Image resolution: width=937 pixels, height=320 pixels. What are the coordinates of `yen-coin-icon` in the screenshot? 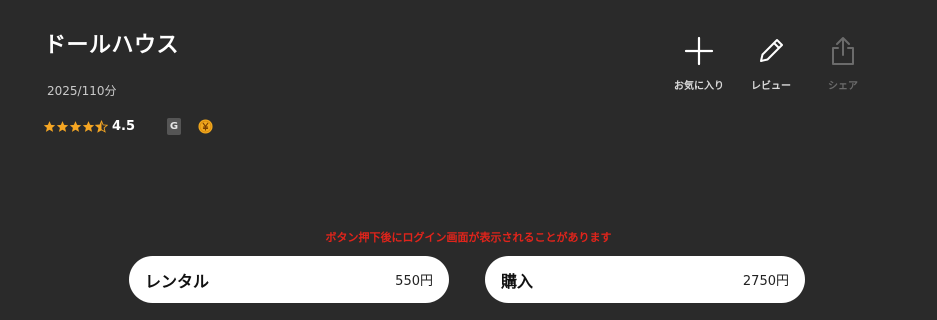 It's located at (205, 126).